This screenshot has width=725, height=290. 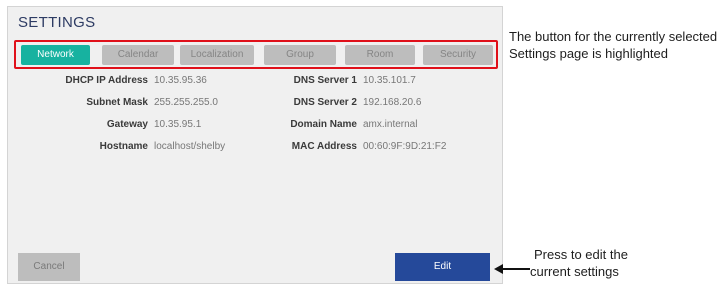 I want to click on subnet-mask-label: Subnet Mask, so click(x=117, y=102).